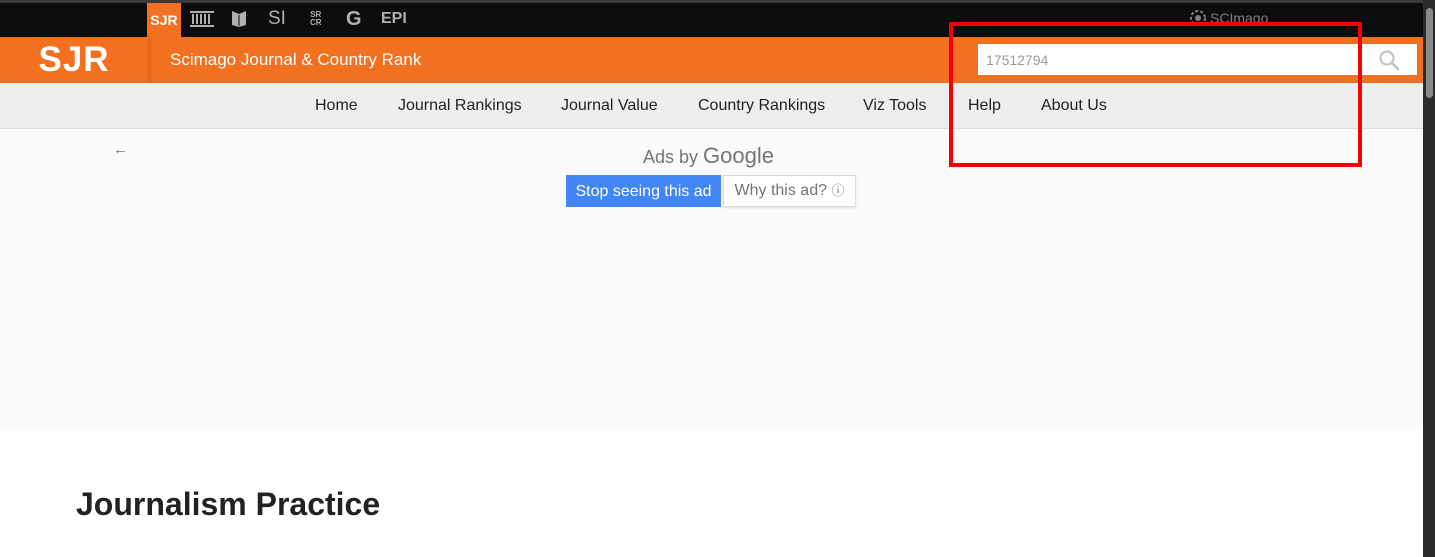 The image size is (1435, 557). Describe the element at coordinates (354, 19) in the screenshot. I see `google-g-icon: G` at that location.